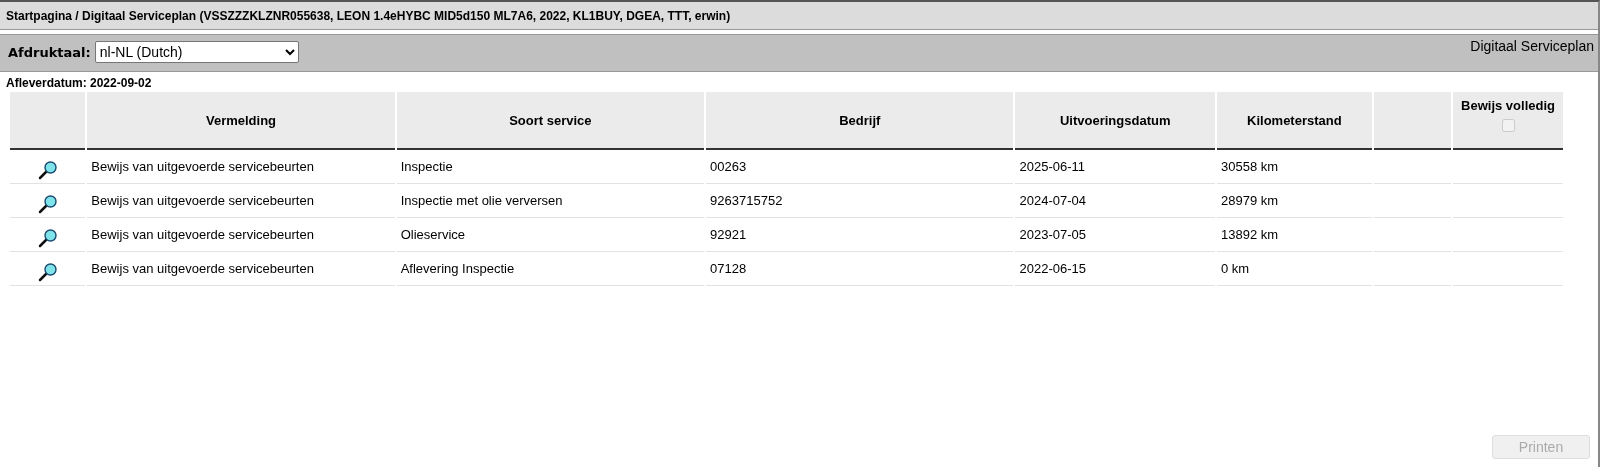 The width and height of the screenshot is (1600, 467). I want to click on language-dropdown: nl-NL (Dutch), so click(196, 52).